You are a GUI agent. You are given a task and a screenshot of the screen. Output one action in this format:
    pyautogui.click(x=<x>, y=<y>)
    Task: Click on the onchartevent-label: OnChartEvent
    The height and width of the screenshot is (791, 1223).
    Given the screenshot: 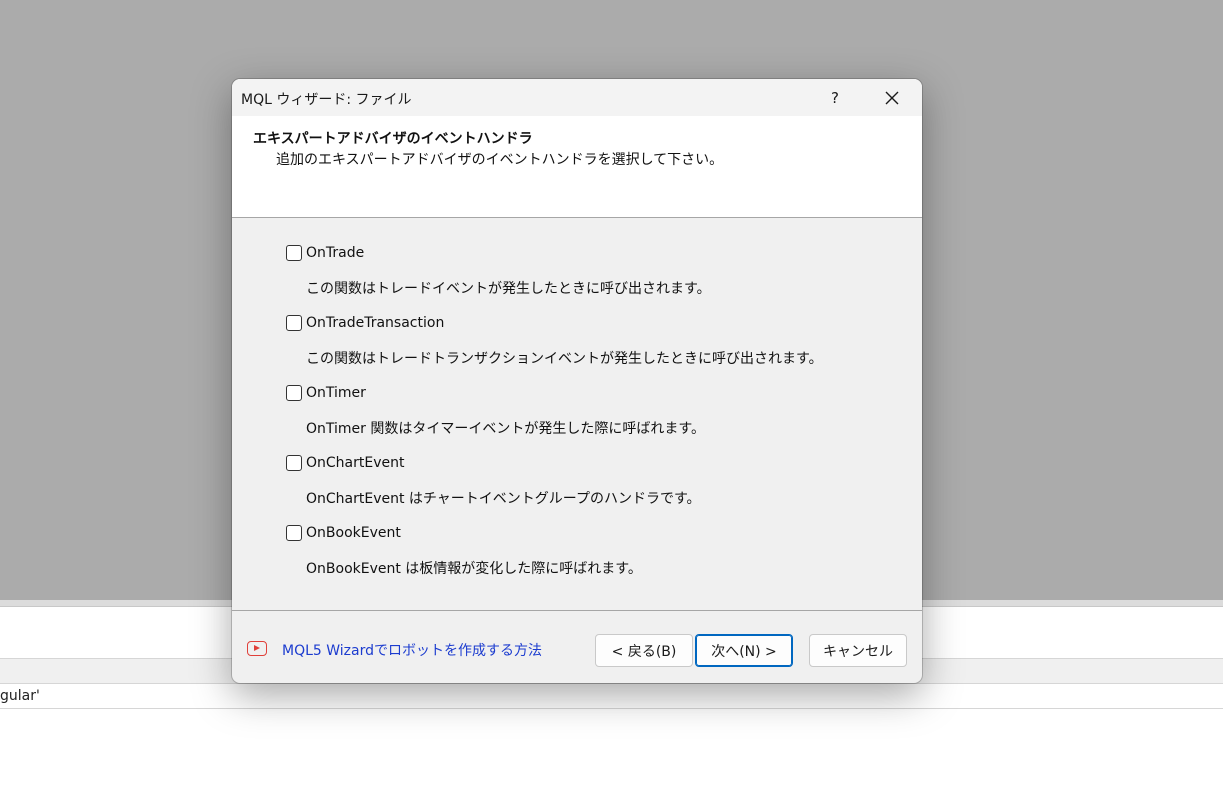 What is the action you would take?
    pyautogui.click(x=355, y=463)
    